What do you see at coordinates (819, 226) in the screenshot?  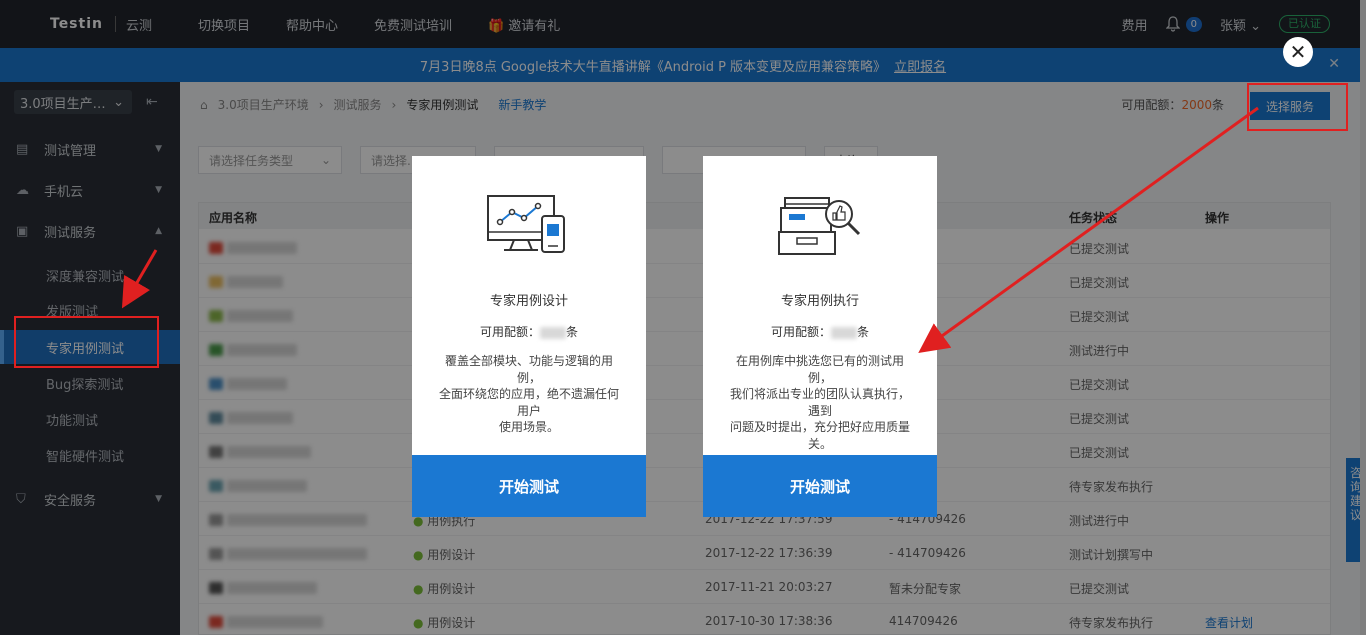 I see `box-thumbs-up-icon` at bounding box center [819, 226].